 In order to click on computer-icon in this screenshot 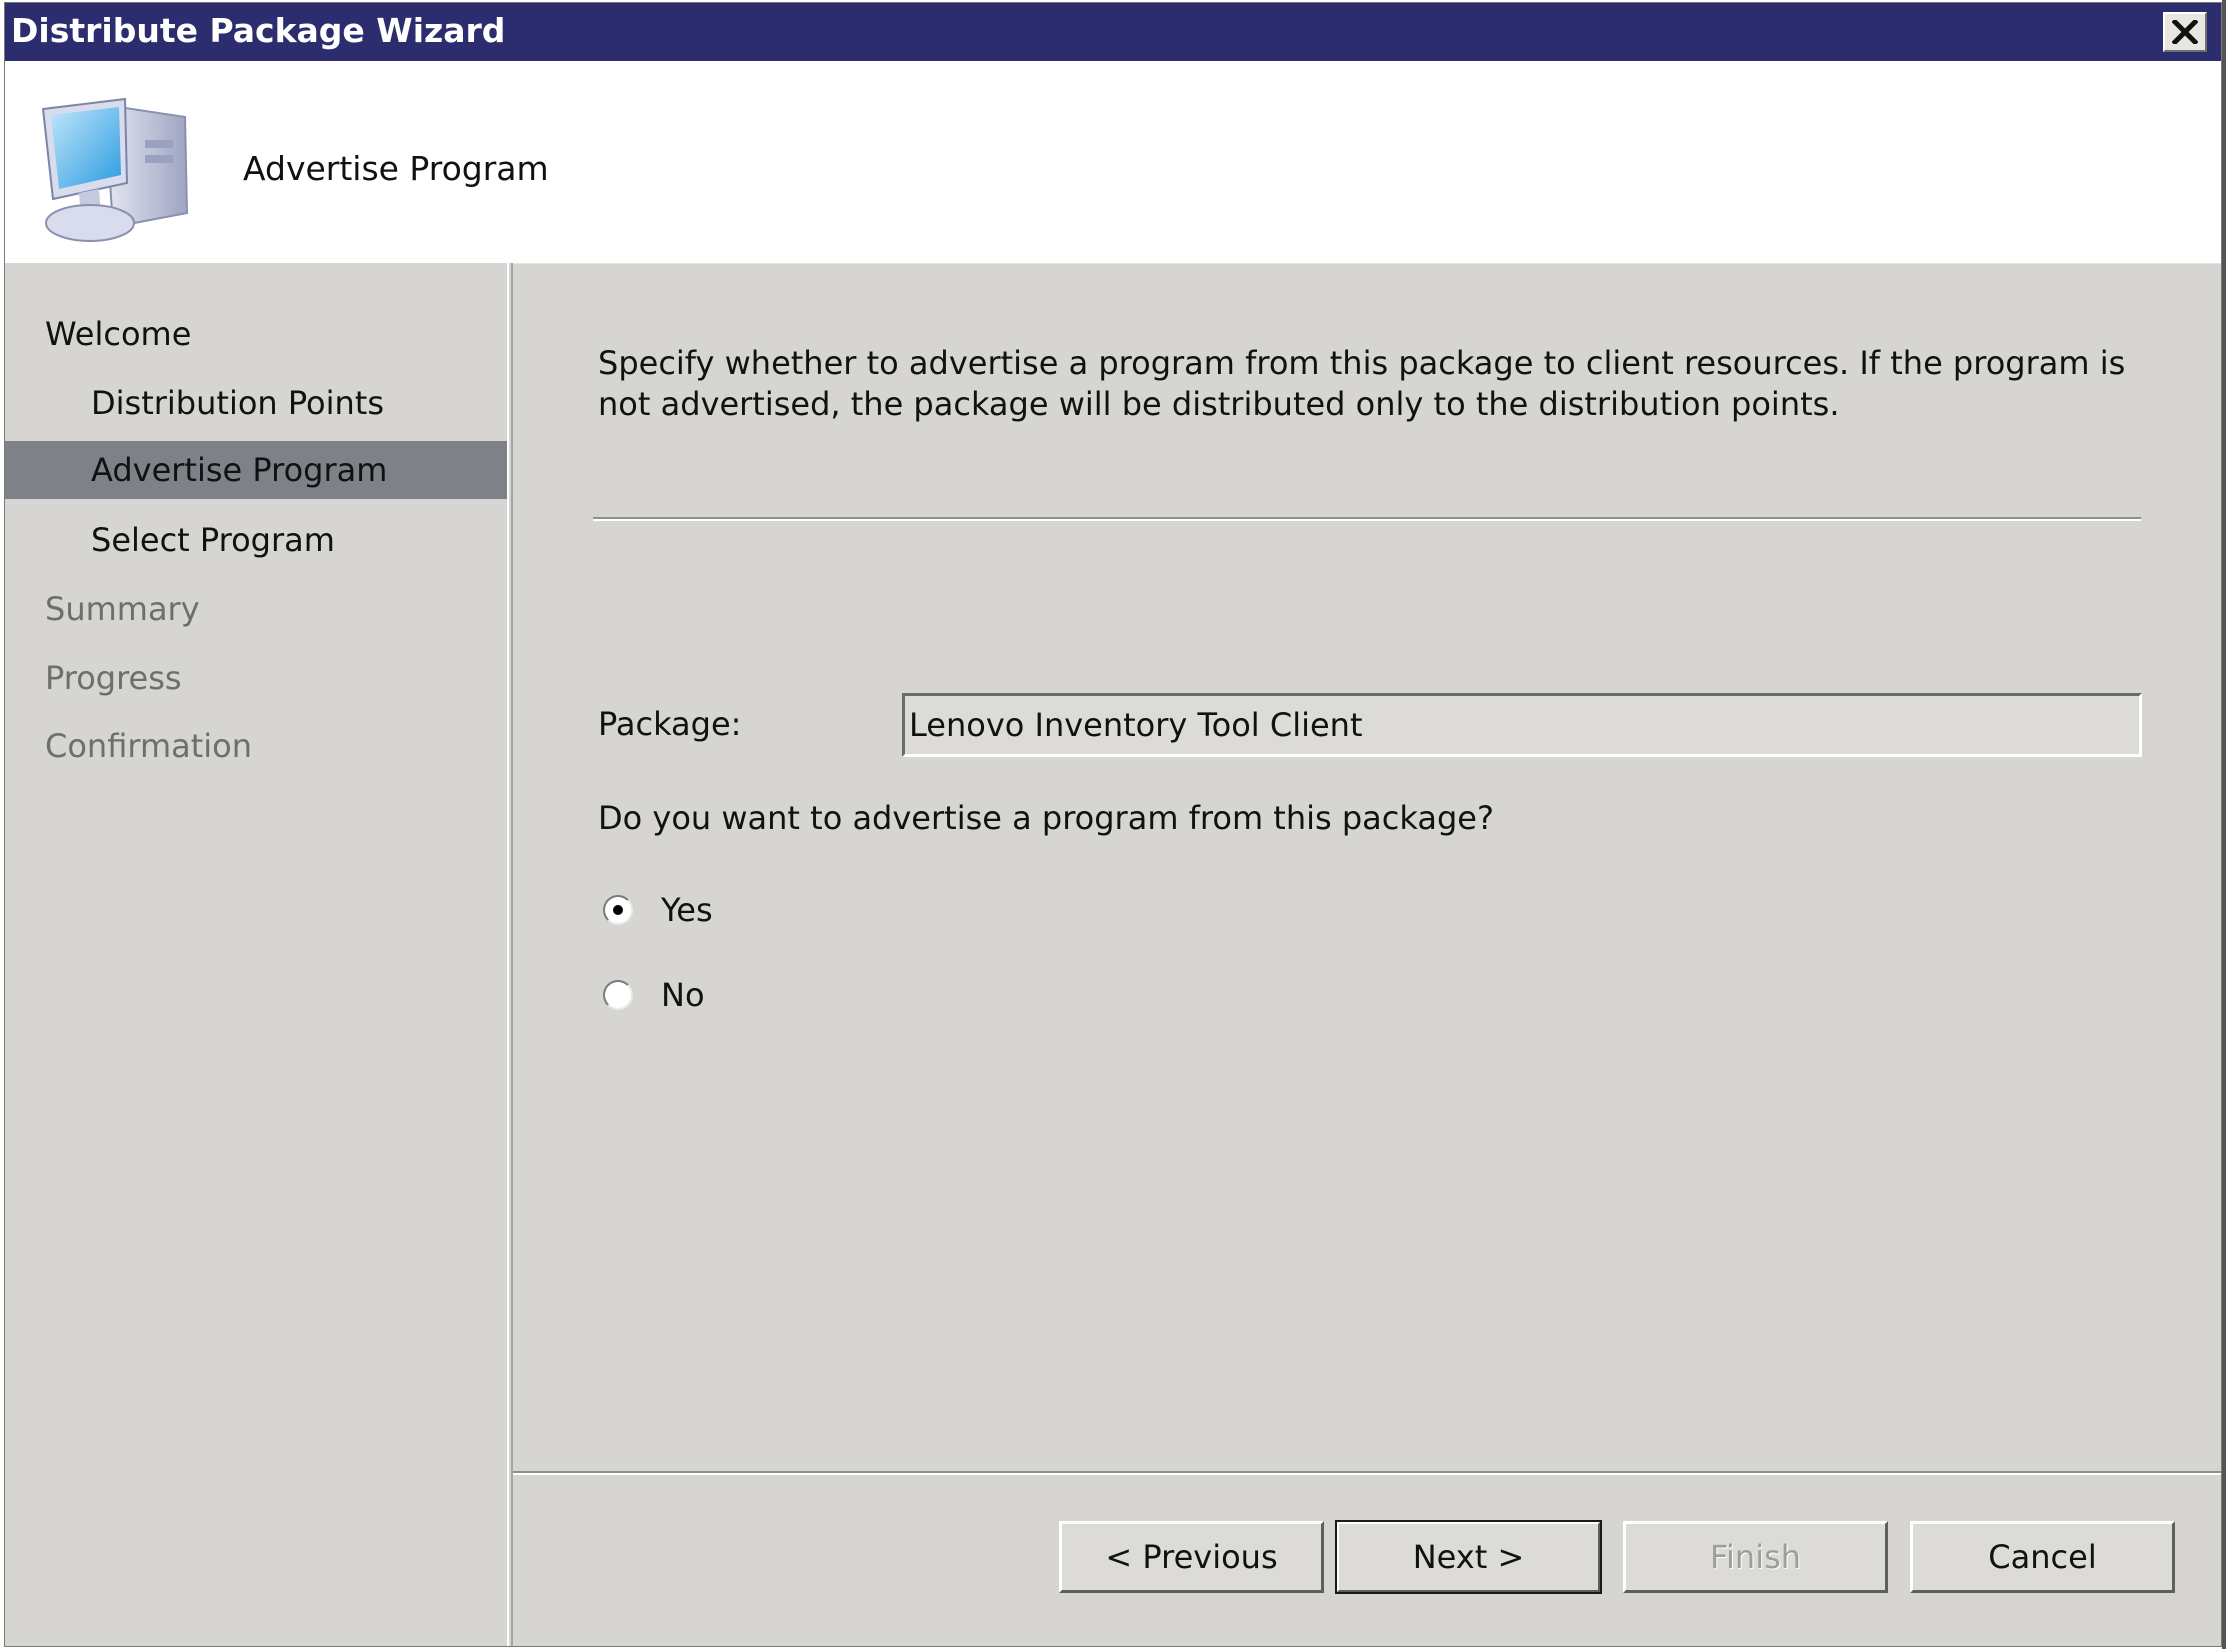, I will do `click(115, 169)`.